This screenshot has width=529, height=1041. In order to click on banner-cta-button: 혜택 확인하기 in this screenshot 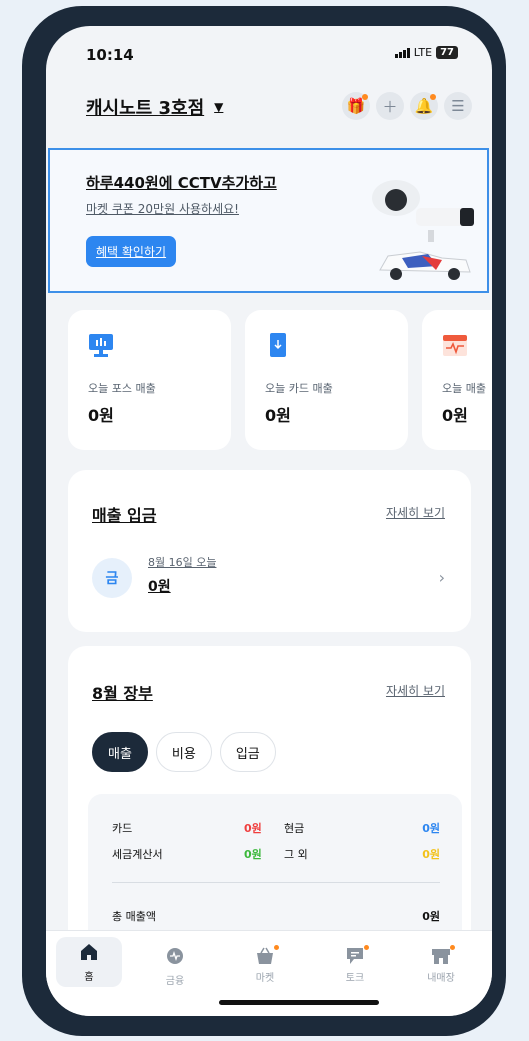, I will do `click(131, 251)`.